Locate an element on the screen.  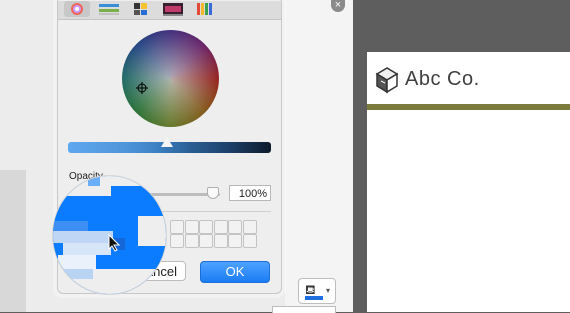
image-palette-icon is located at coordinates (173, 9).